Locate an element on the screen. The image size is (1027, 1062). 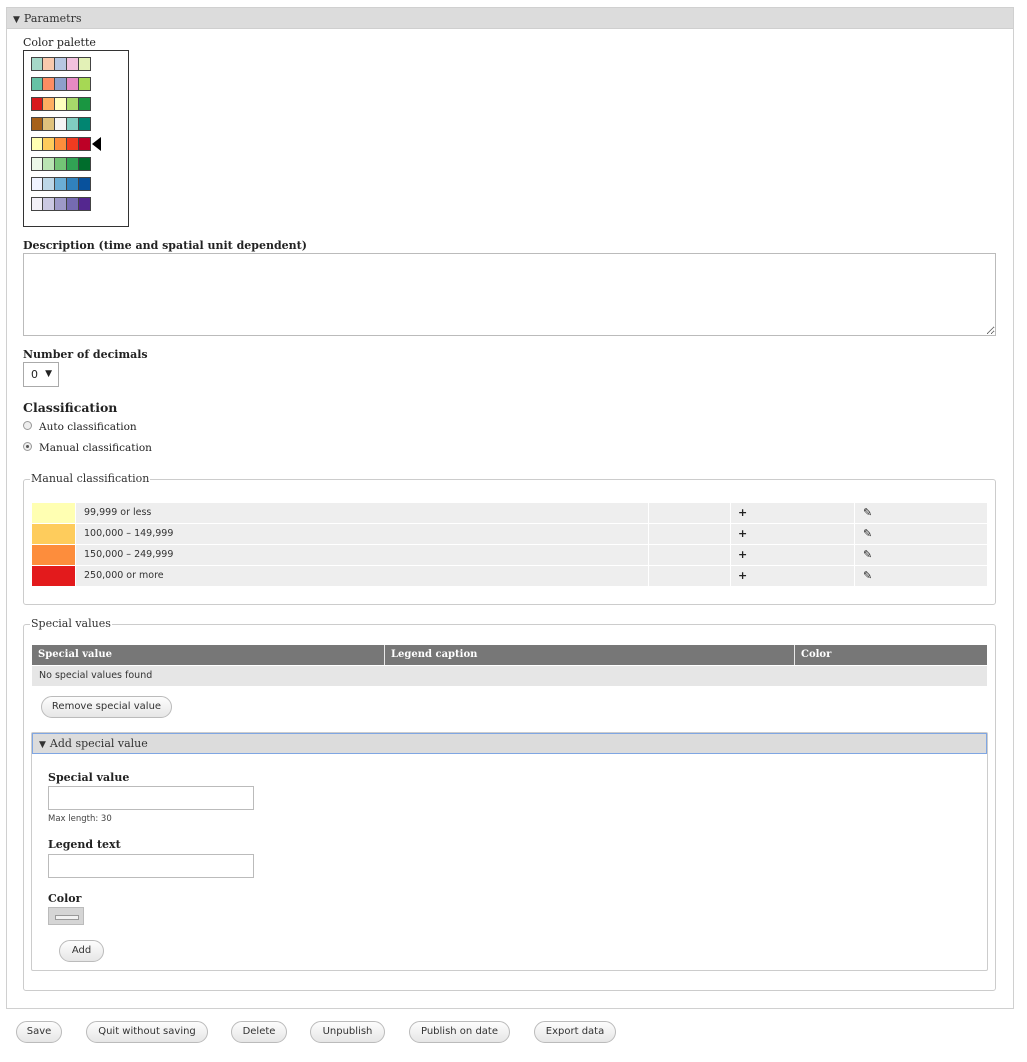
class-label: 250,000 or more is located at coordinates (361, 576).